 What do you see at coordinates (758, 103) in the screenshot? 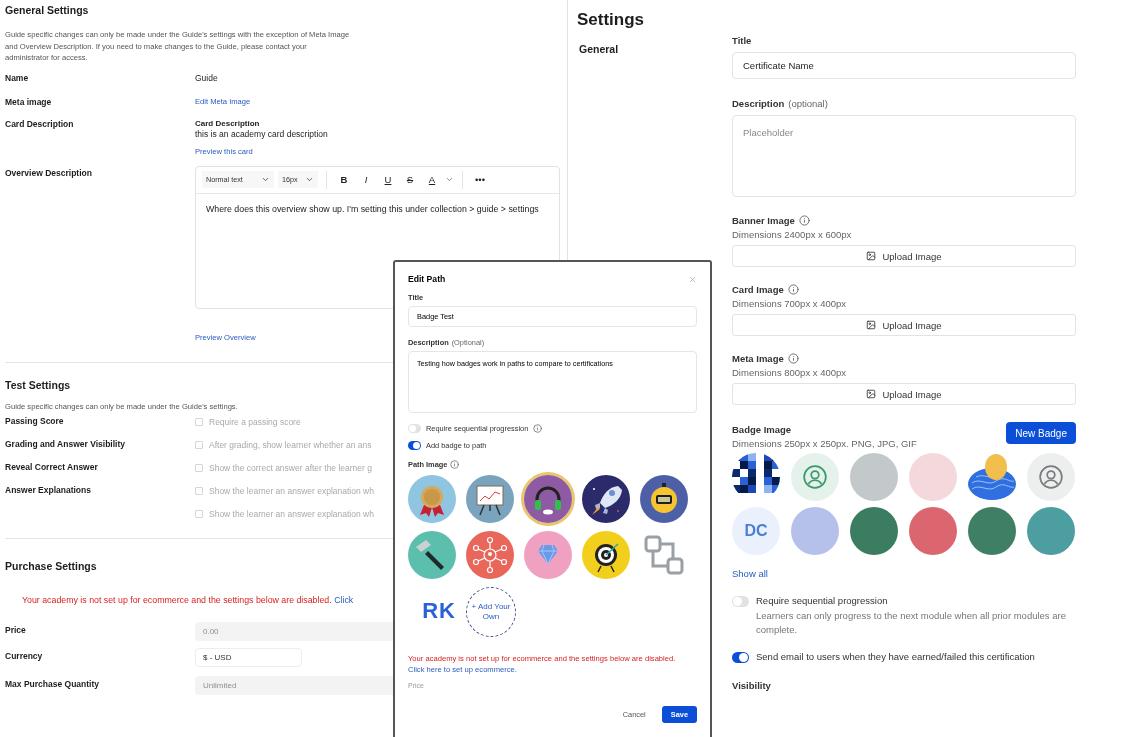
I see `field-label: Description` at bounding box center [758, 103].